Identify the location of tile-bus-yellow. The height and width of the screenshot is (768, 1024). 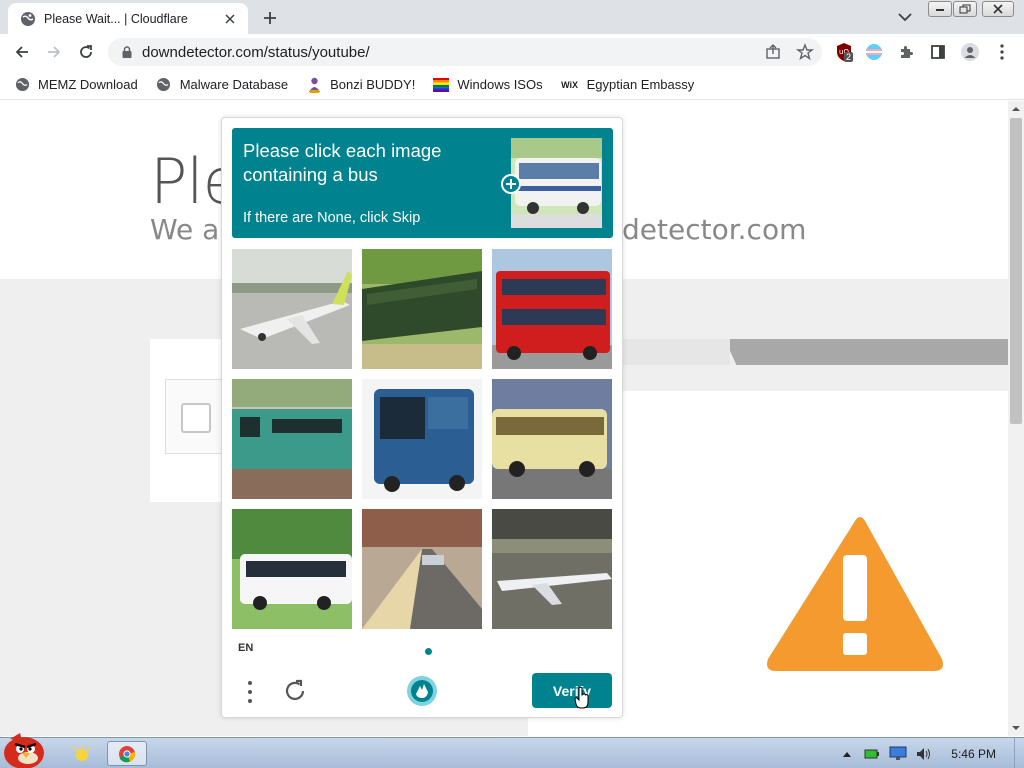
(552, 439).